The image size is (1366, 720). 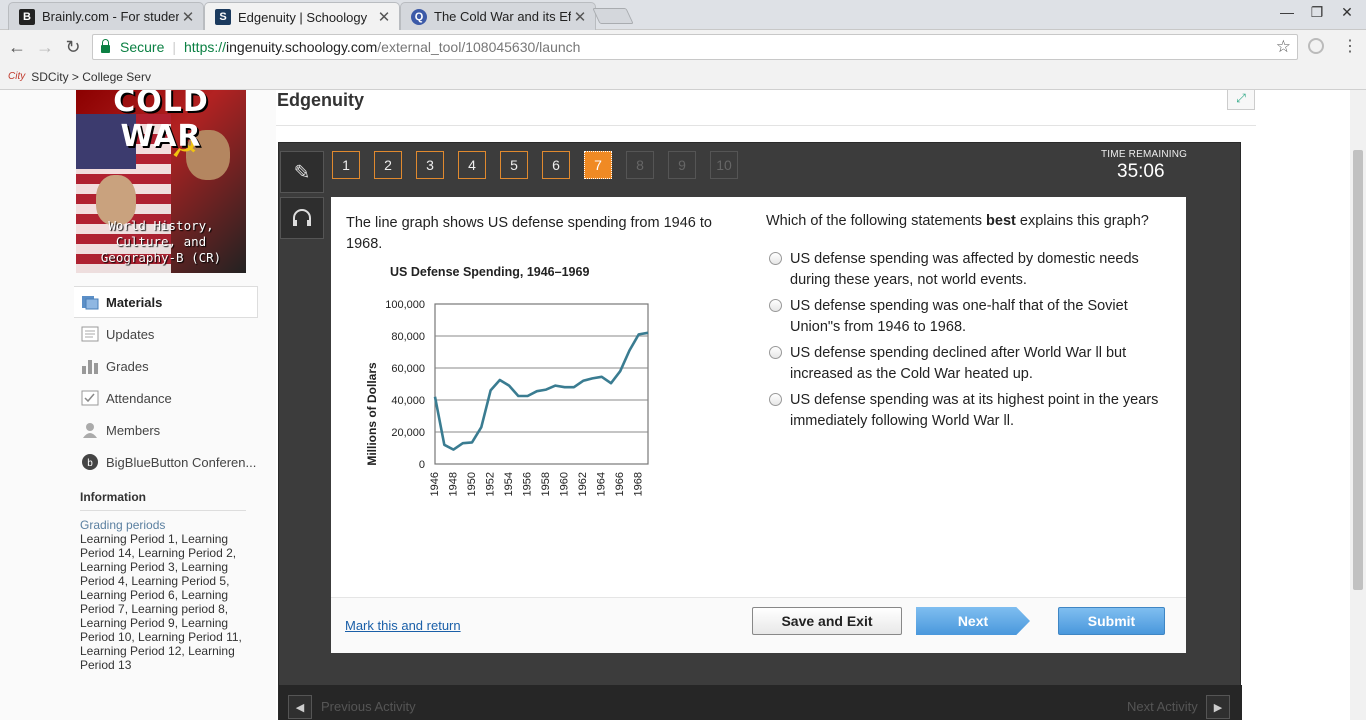 I want to click on sidebar-item-grades: Grades, so click(x=166, y=366).